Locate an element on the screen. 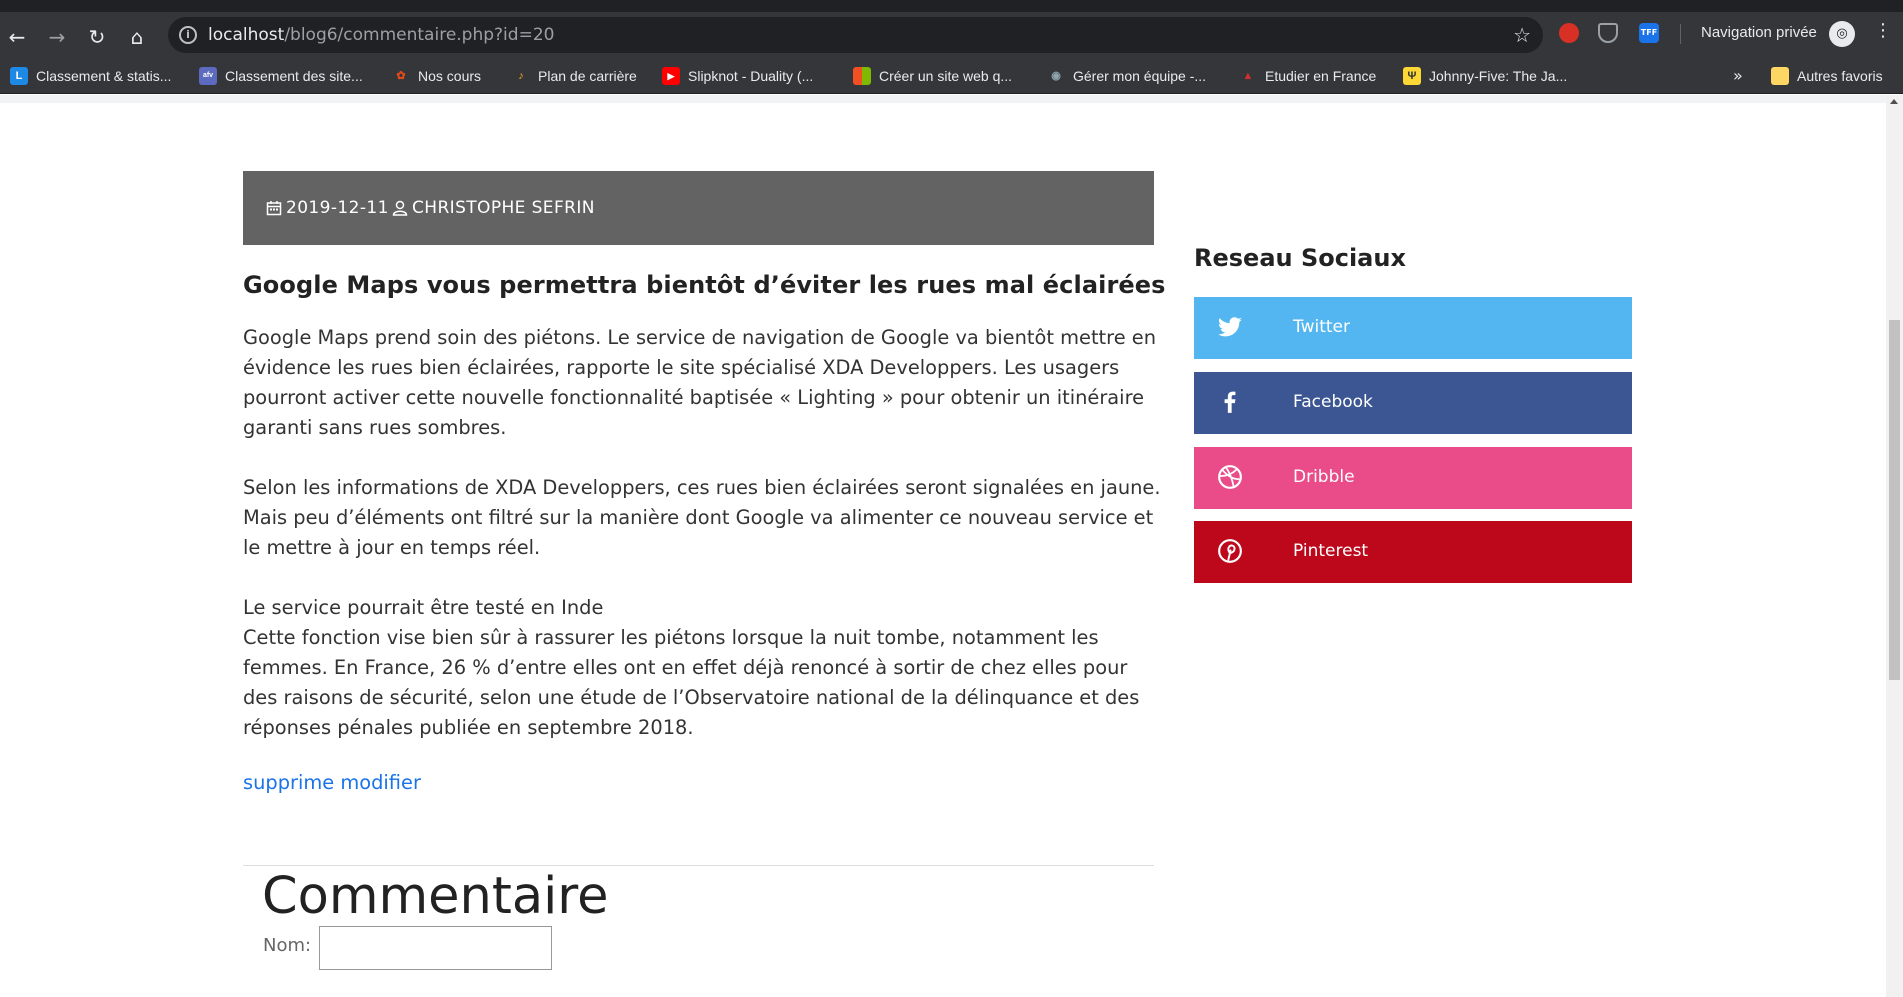  vertical-scrollbar is located at coordinates (1894, 546).